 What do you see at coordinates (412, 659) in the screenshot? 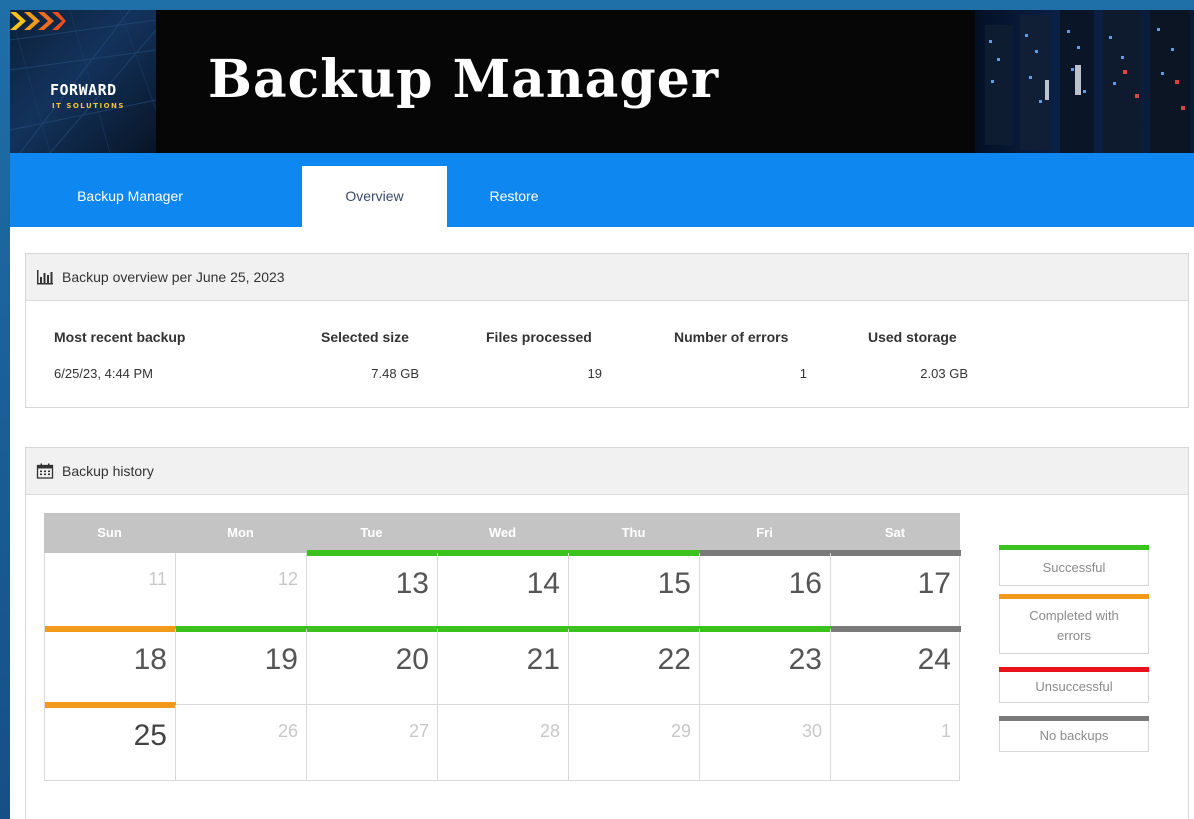
I see `day-number: 20` at bounding box center [412, 659].